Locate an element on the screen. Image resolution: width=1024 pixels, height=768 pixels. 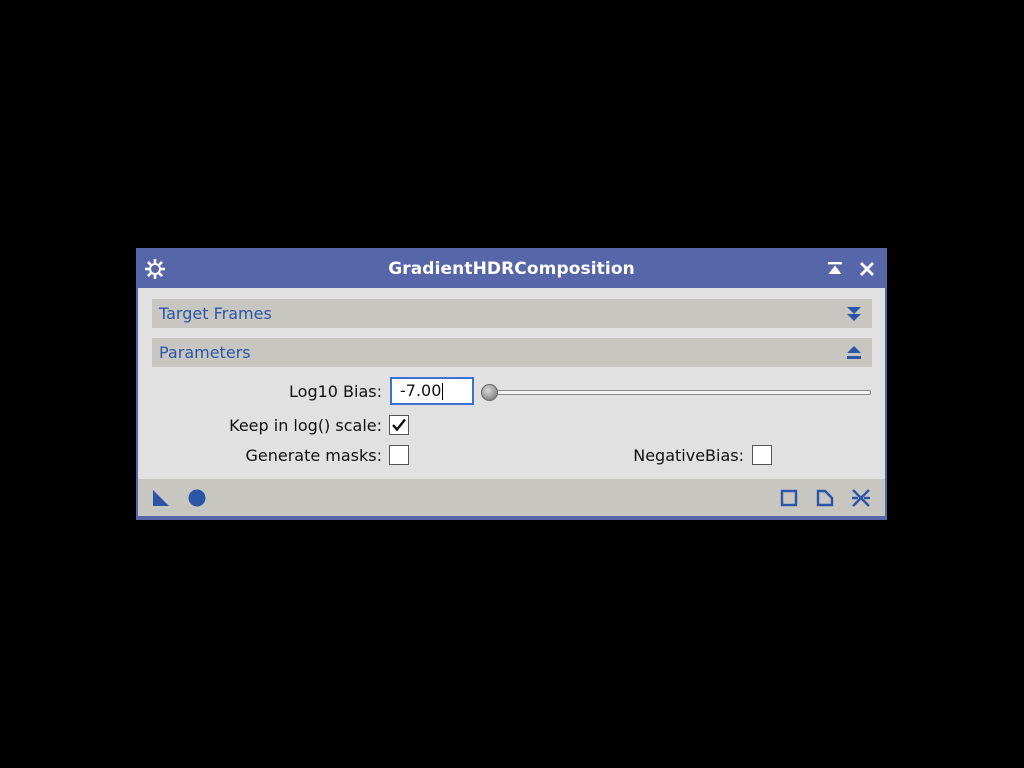
section-label: Target Frames is located at coordinates (215, 313).